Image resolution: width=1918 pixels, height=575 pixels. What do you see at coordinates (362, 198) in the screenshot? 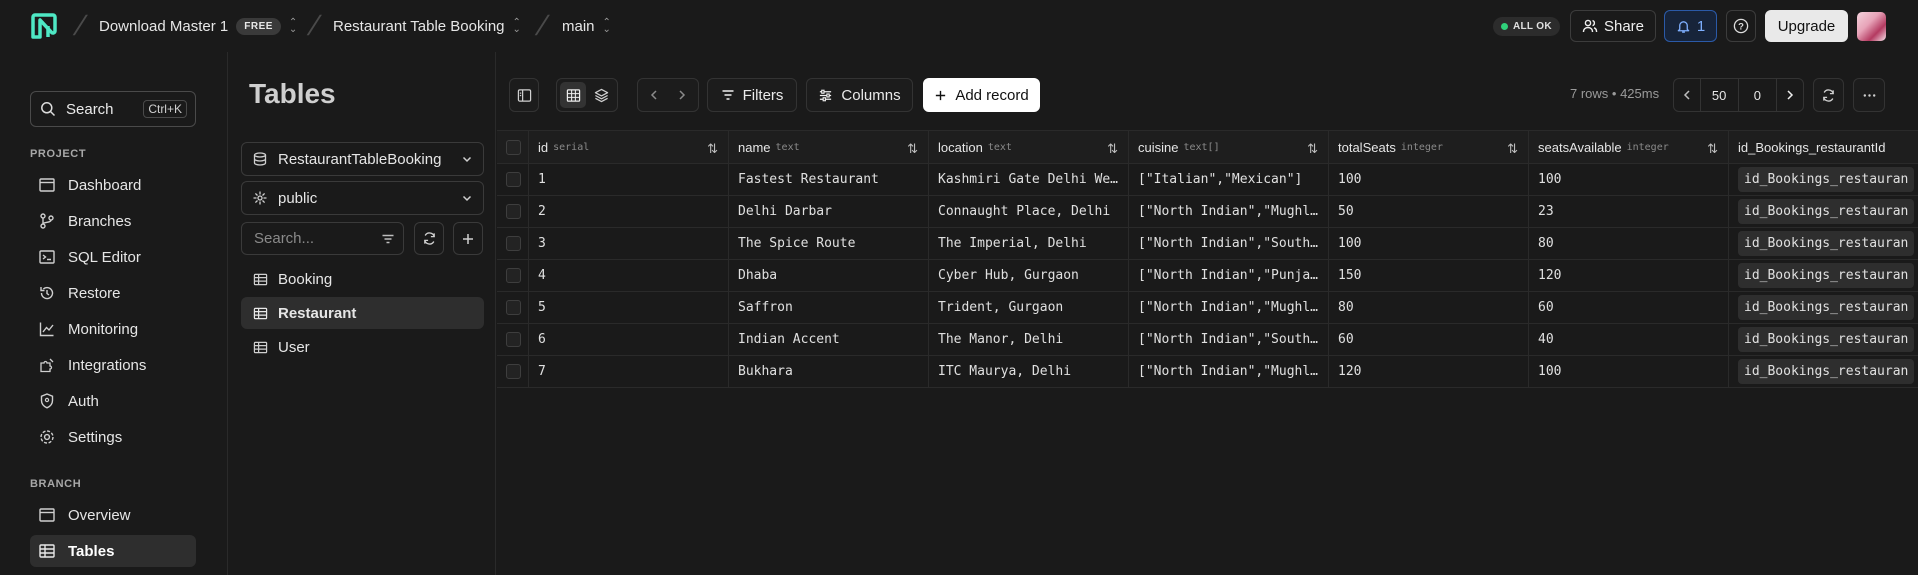
I see `schema-select: public` at bounding box center [362, 198].